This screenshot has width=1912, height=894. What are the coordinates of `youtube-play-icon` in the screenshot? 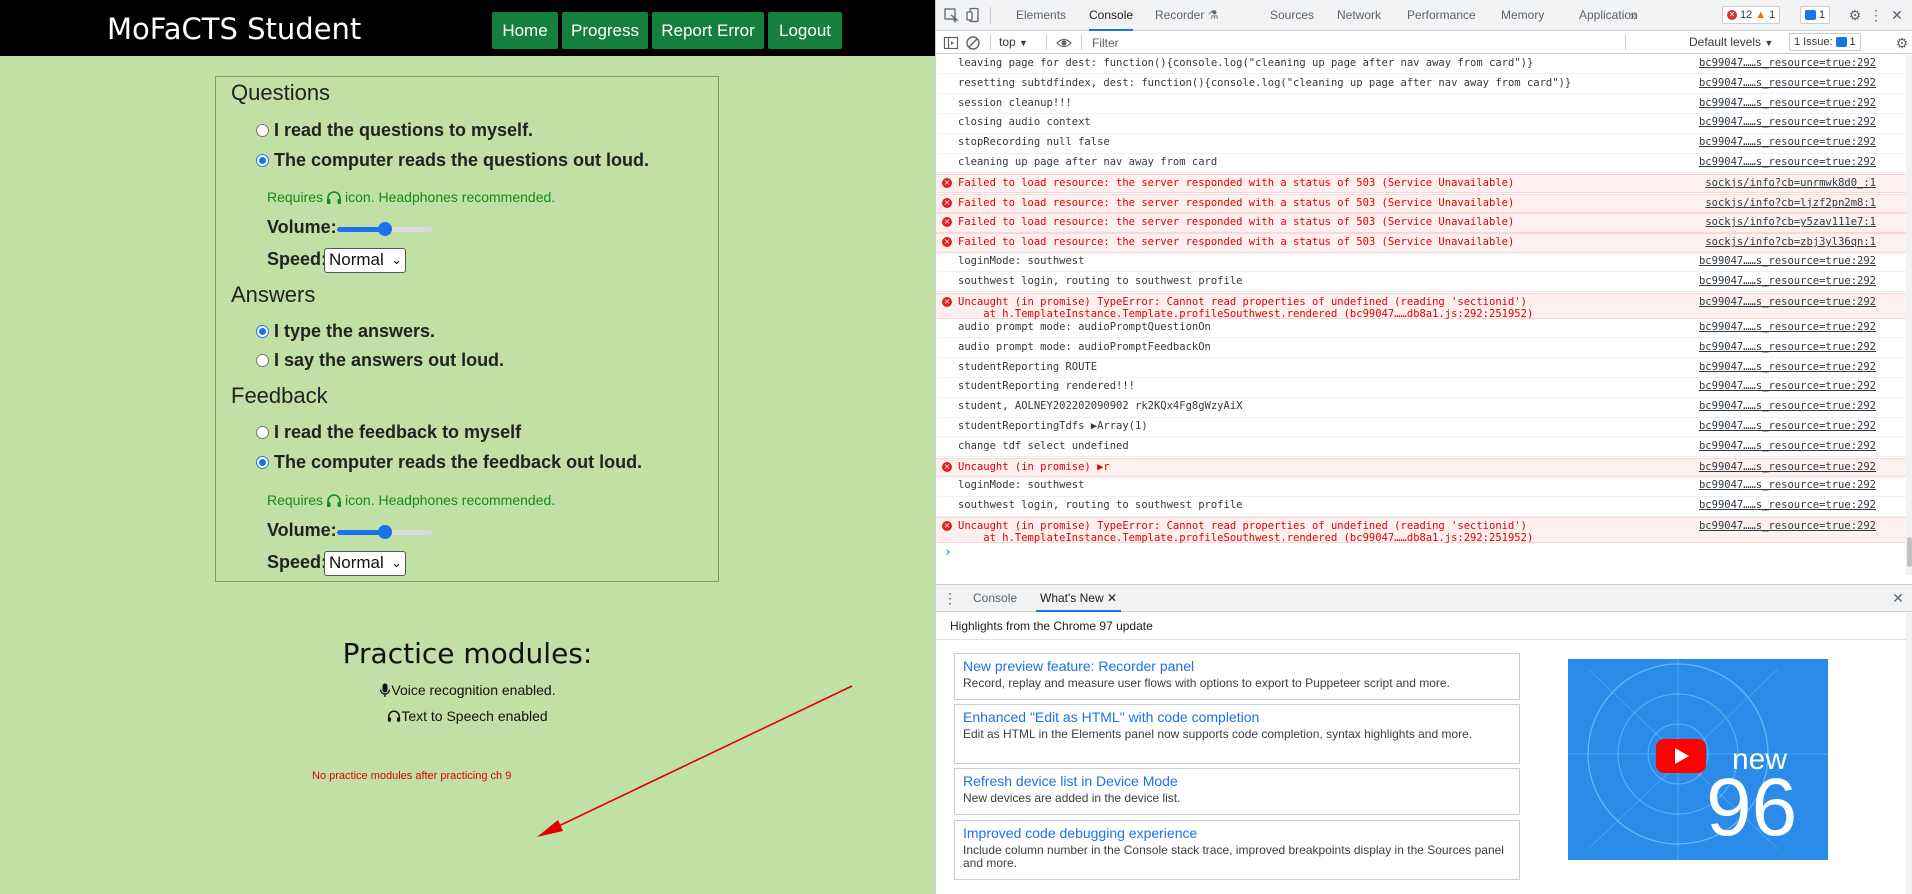 It's located at (1681, 756).